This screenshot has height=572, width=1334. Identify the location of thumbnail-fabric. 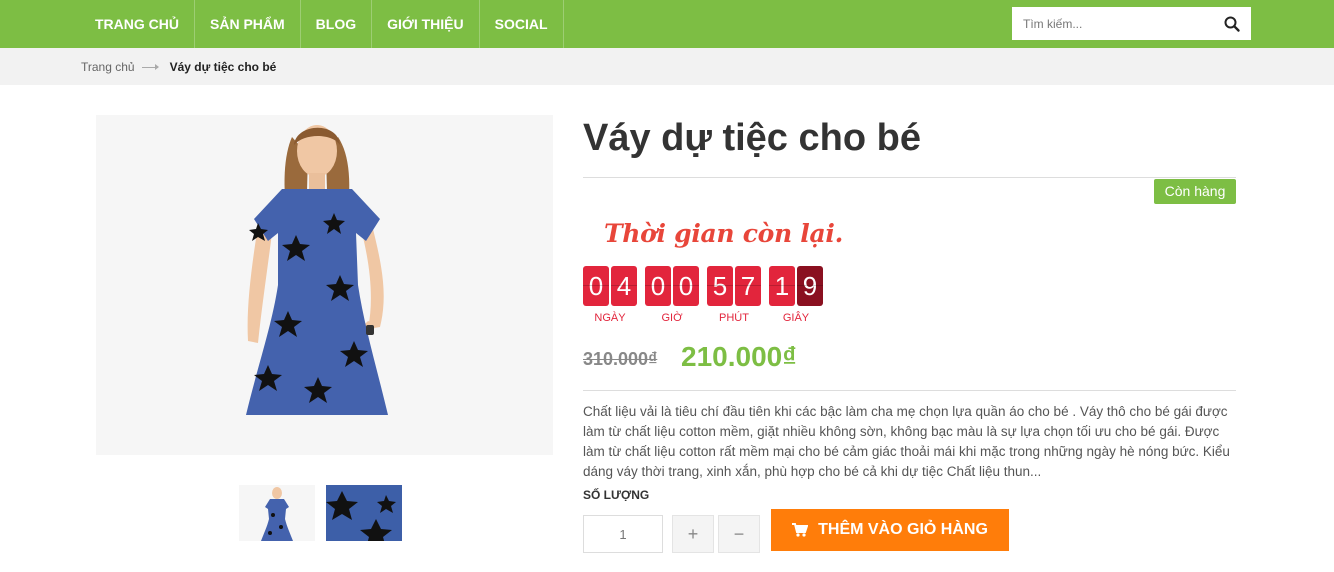
(361, 516).